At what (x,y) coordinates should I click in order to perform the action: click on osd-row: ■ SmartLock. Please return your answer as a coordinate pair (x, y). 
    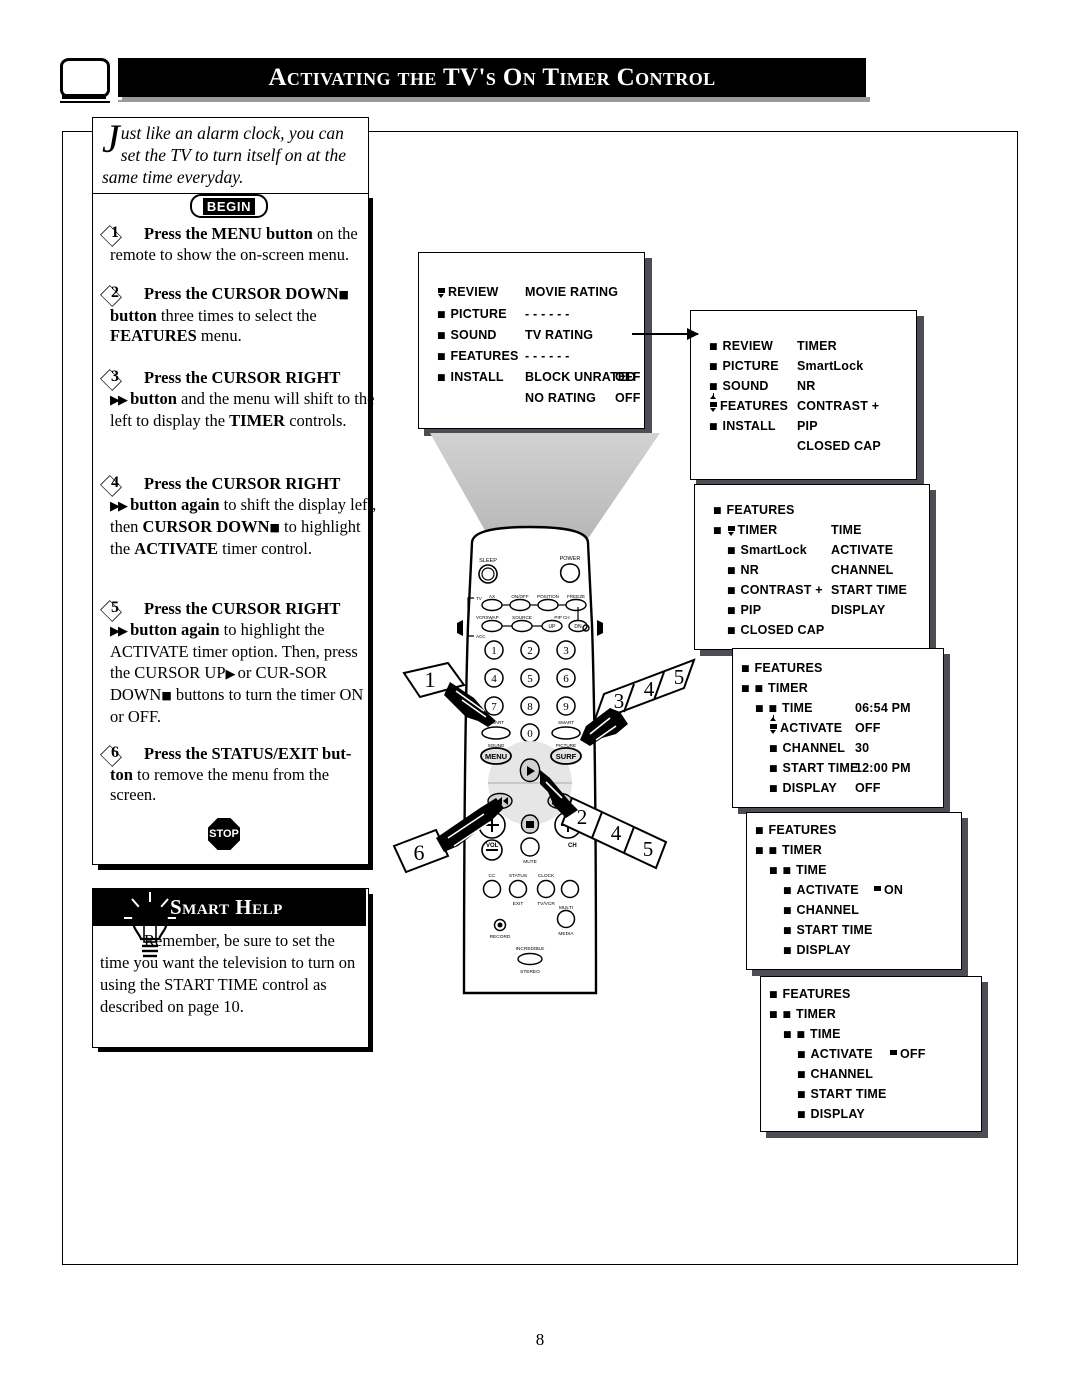
    Looking at the image, I should click on (767, 550).